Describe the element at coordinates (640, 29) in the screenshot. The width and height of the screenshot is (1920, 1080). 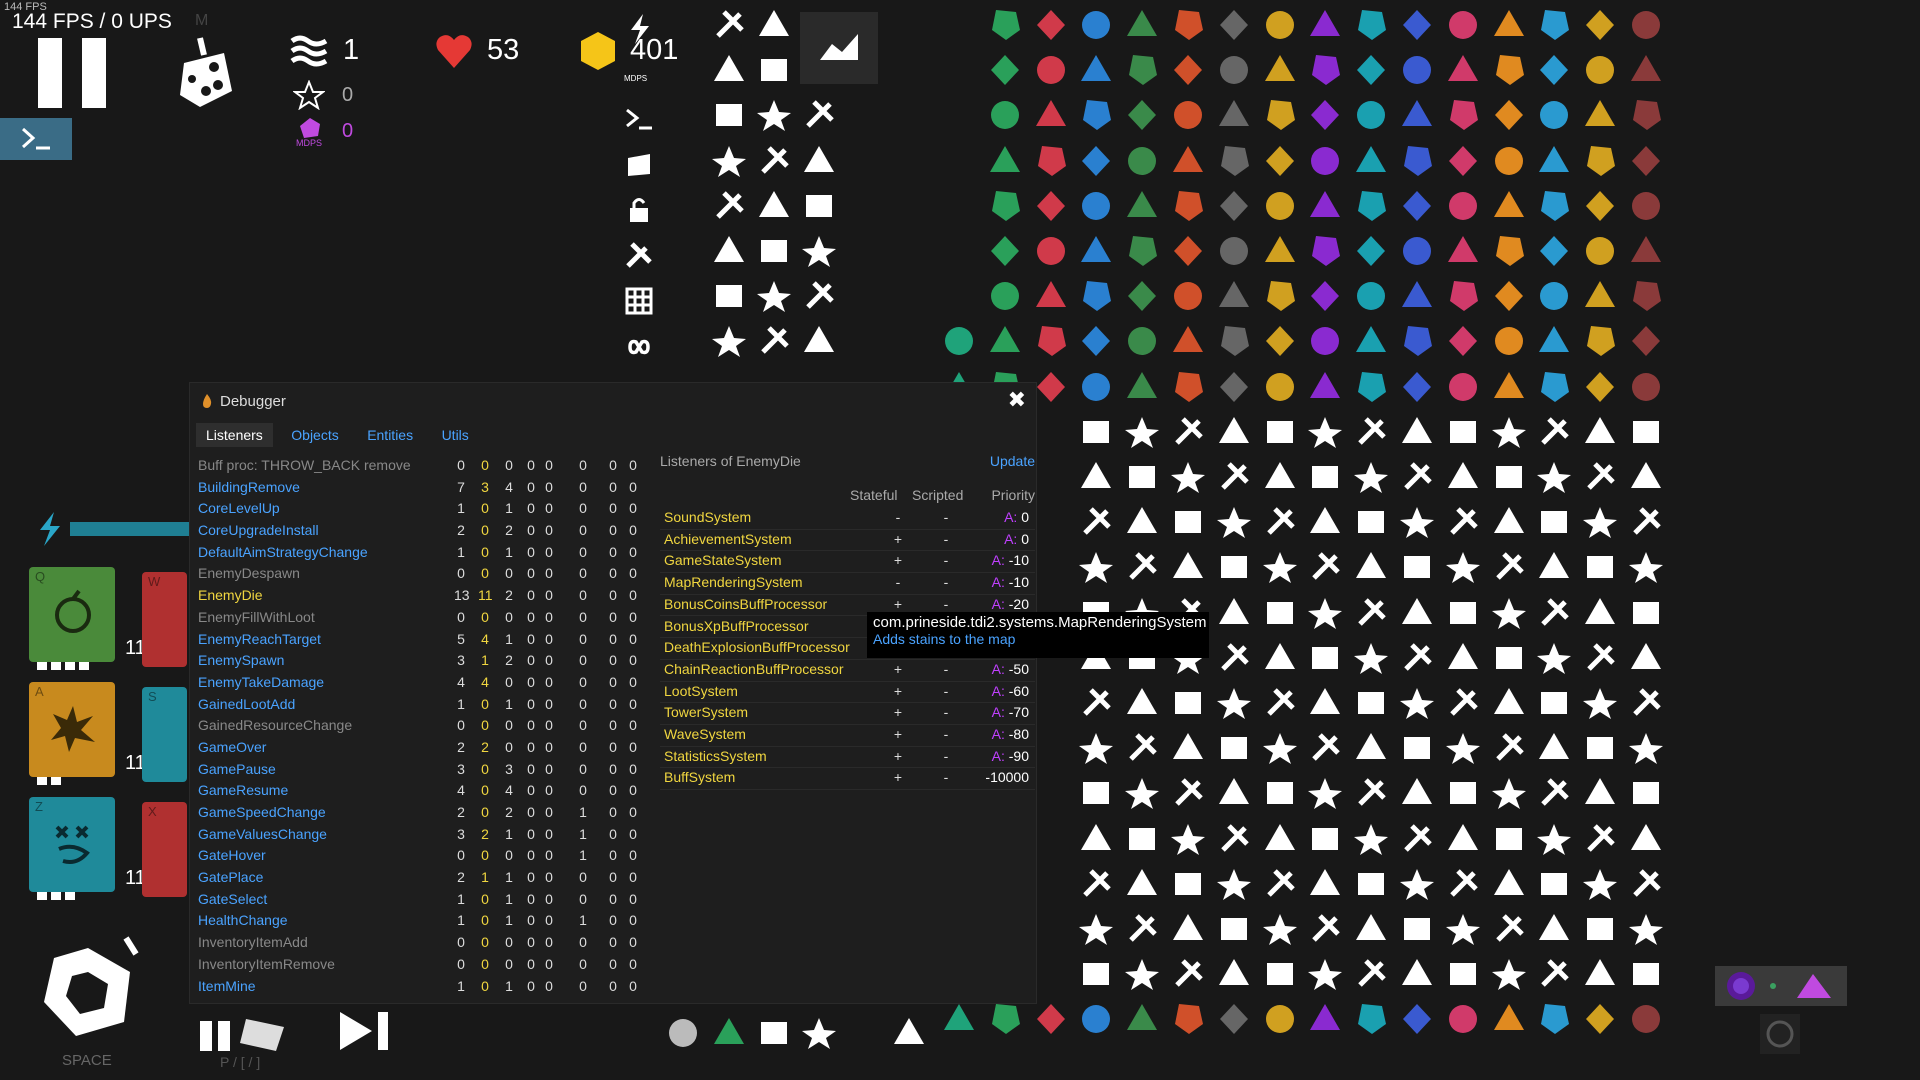
I see `lightning-icon` at that location.